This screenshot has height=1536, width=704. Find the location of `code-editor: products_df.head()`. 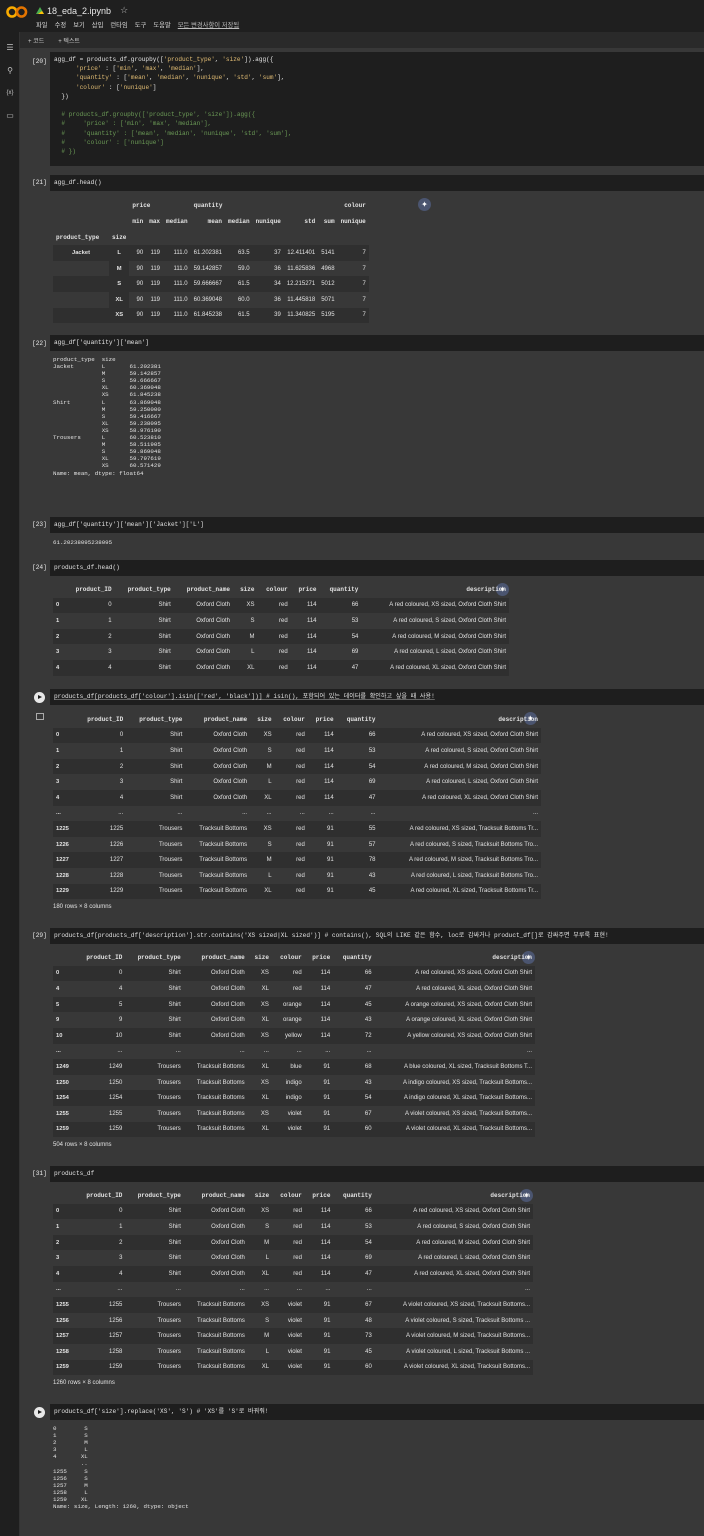

code-editor: products_df.head() is located at coordinates (377, 568).